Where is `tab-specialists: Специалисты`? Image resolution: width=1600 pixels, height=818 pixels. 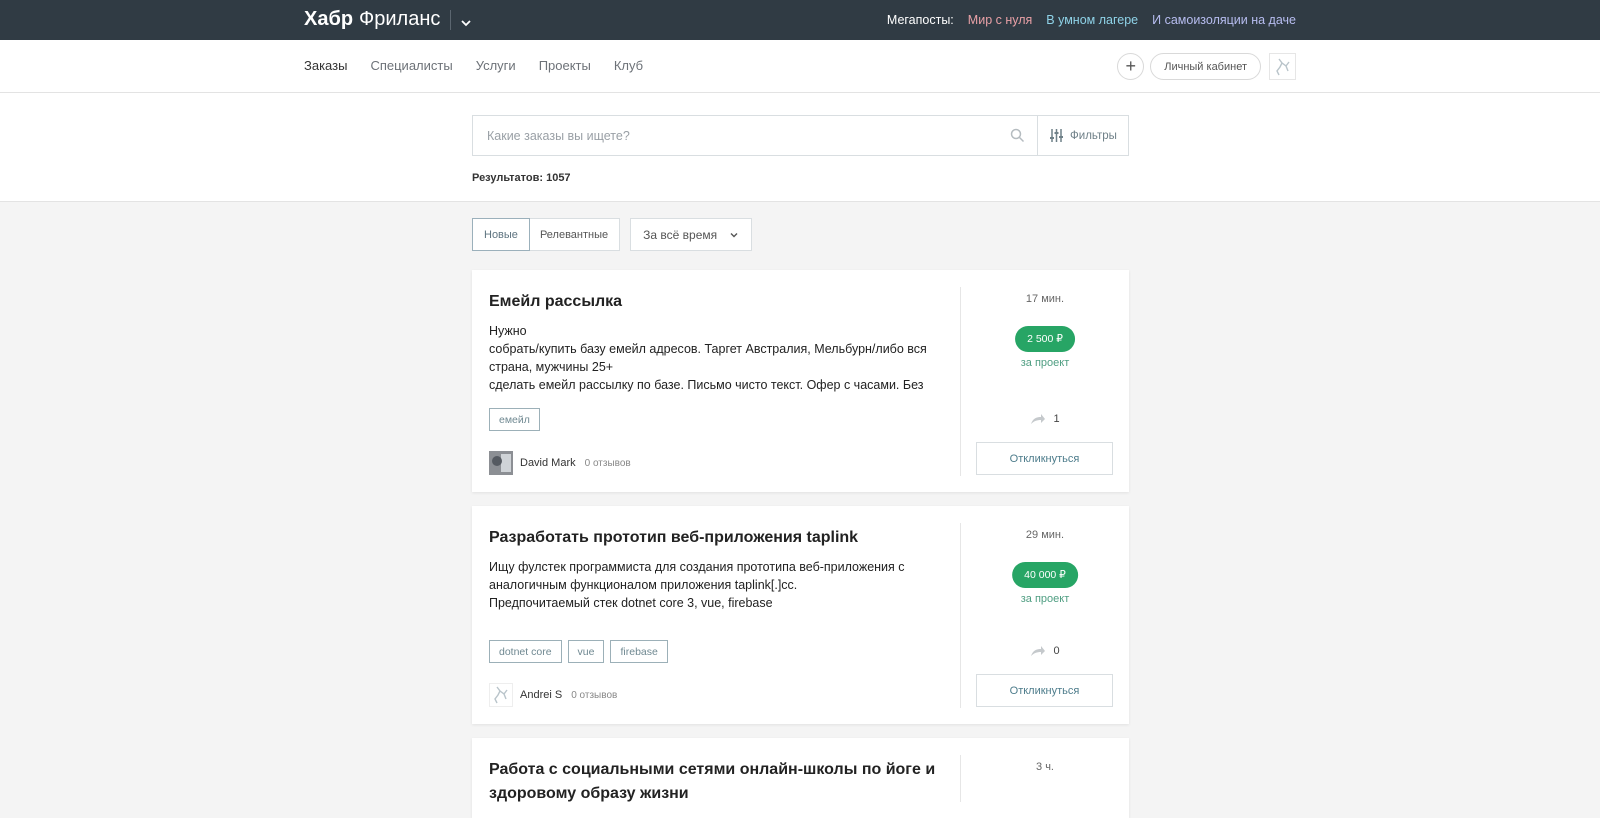
tab-specialists: Специалисты is located at coordinates (411, 65).